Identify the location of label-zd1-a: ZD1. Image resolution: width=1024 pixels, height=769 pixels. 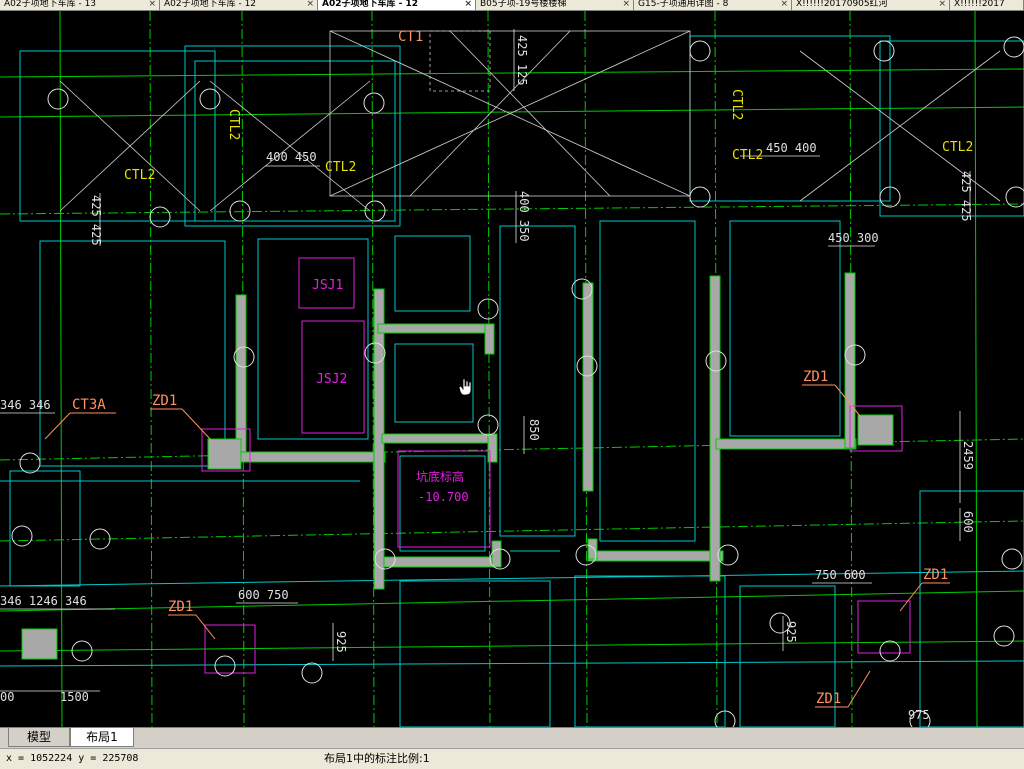
(164, 401).